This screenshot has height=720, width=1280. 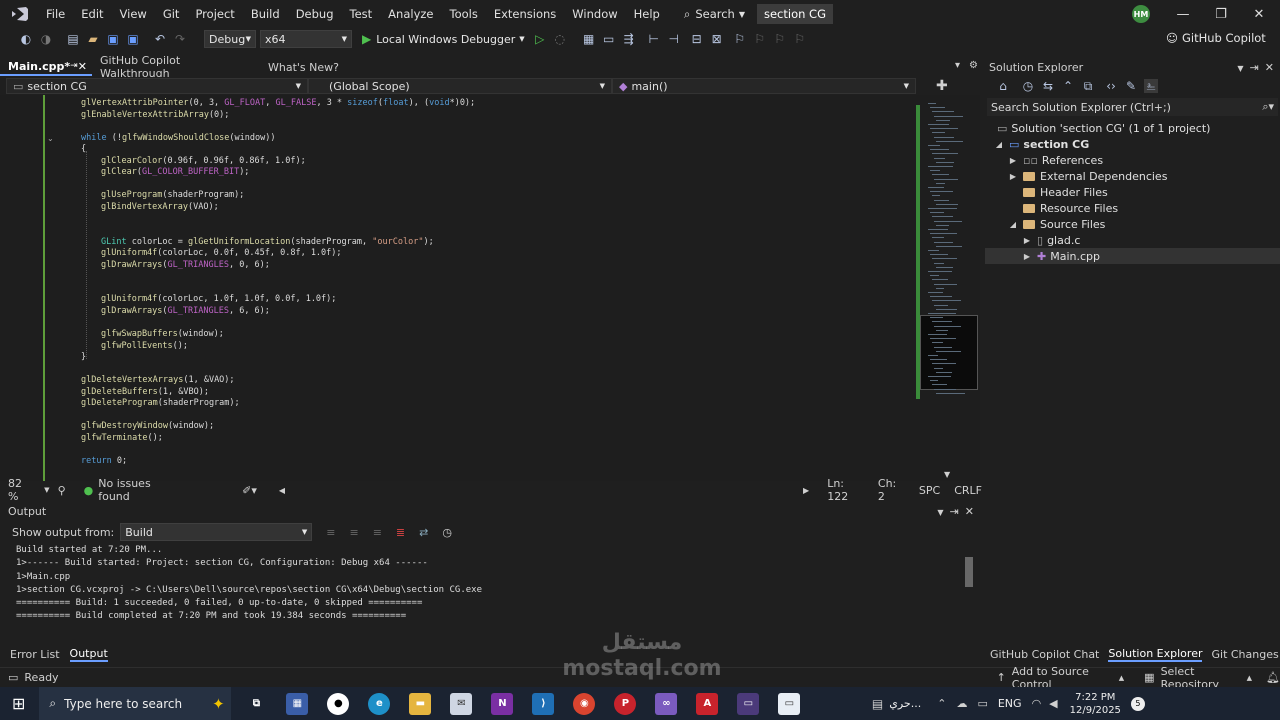 What do you see at coordinates (806, 490) in the screenshot?
I see `scroll-right-icon: ▶` at bounding box center [806, 490].